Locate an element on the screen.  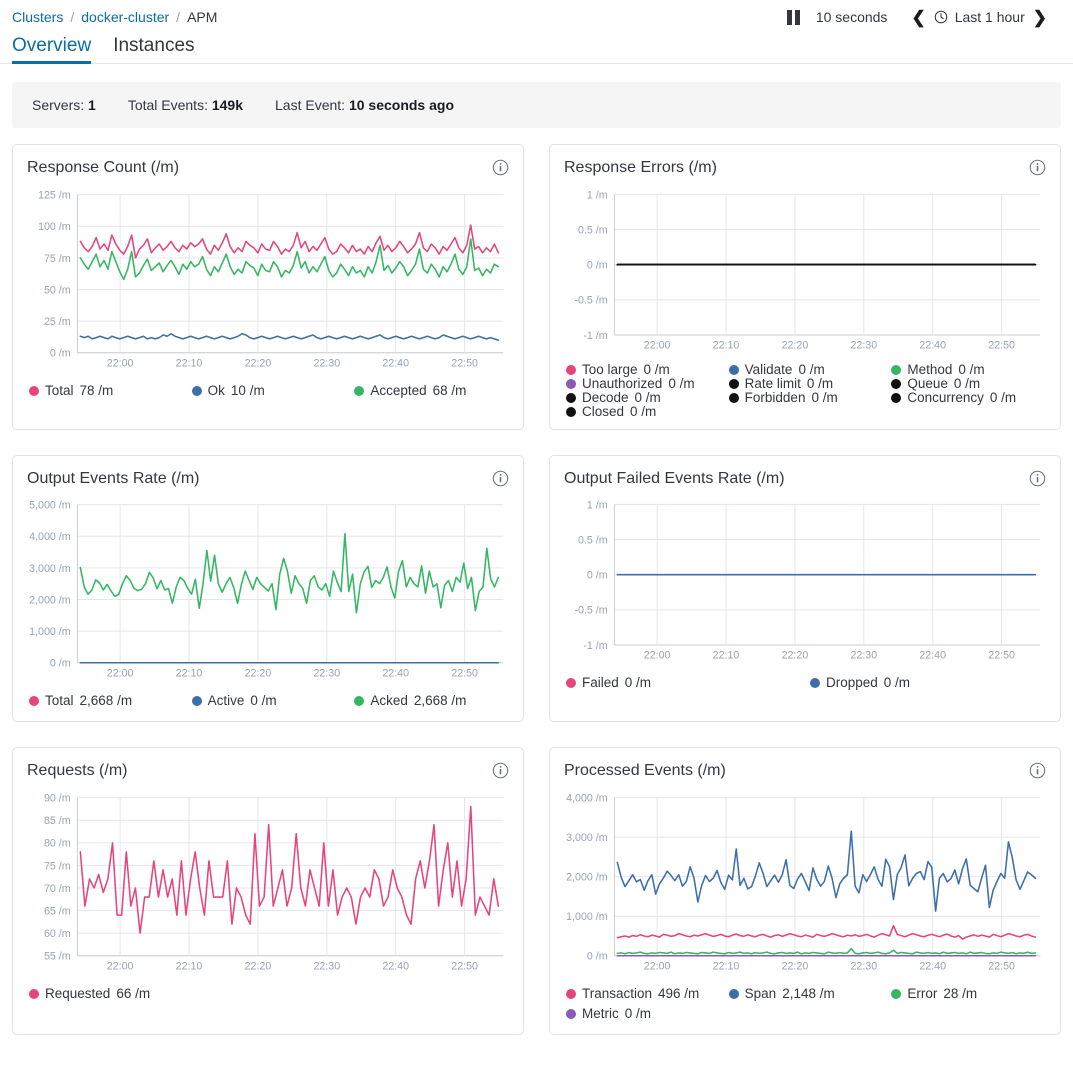
legend-item-ok: Ok 10 /m is located at coordinates (268, 391).